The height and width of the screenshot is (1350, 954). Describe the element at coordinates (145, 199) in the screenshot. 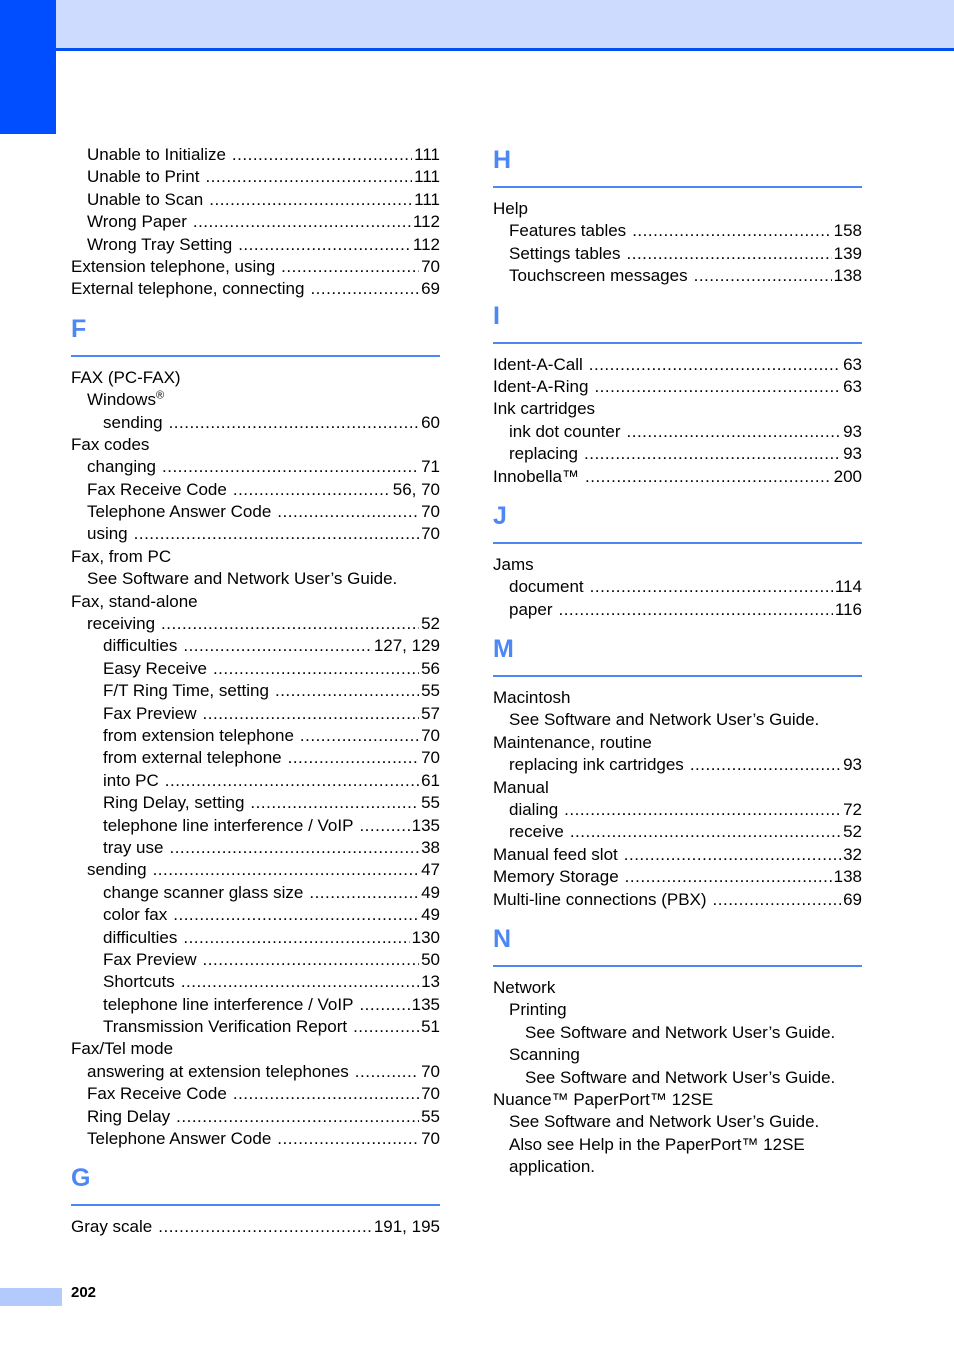

I see `index-term: Unable to Scan` at that location.